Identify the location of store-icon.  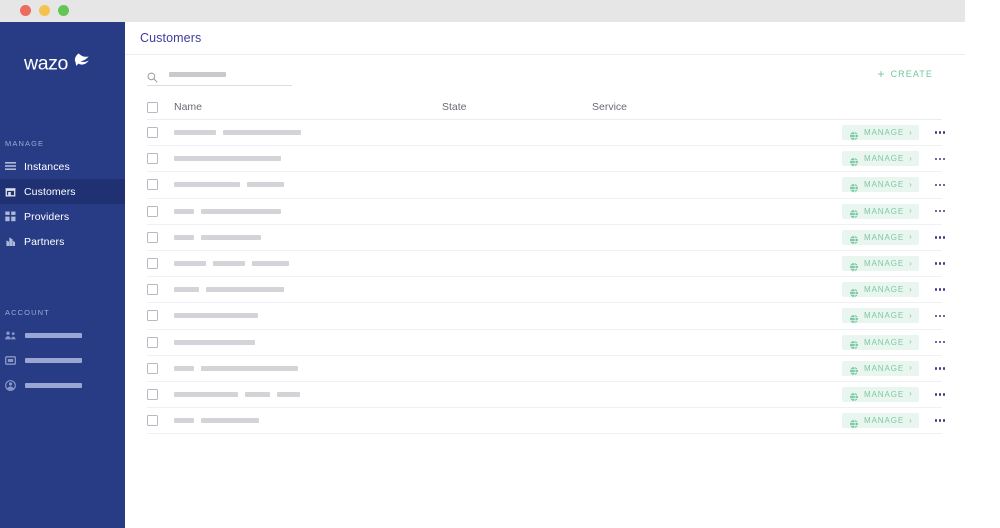
(10, 191).